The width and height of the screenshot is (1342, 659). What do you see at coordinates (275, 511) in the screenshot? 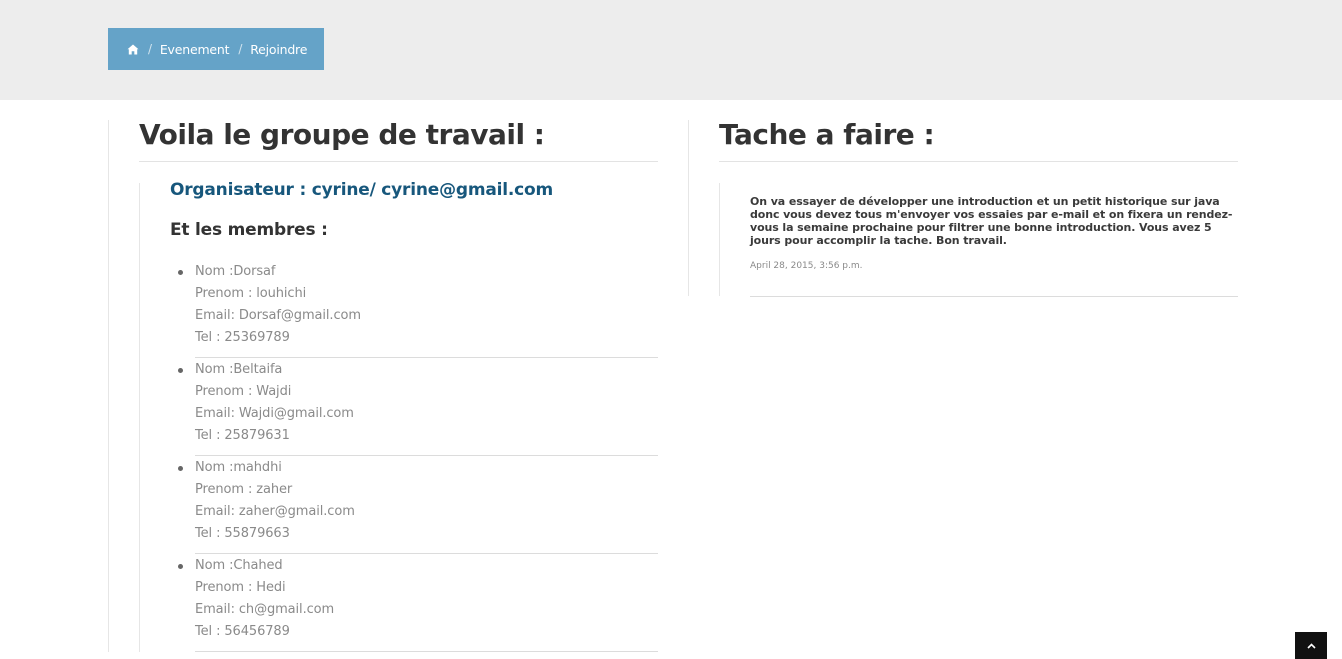
I see `member-email: Email: zaher@gmail.com` at bounding box center [275, 511].